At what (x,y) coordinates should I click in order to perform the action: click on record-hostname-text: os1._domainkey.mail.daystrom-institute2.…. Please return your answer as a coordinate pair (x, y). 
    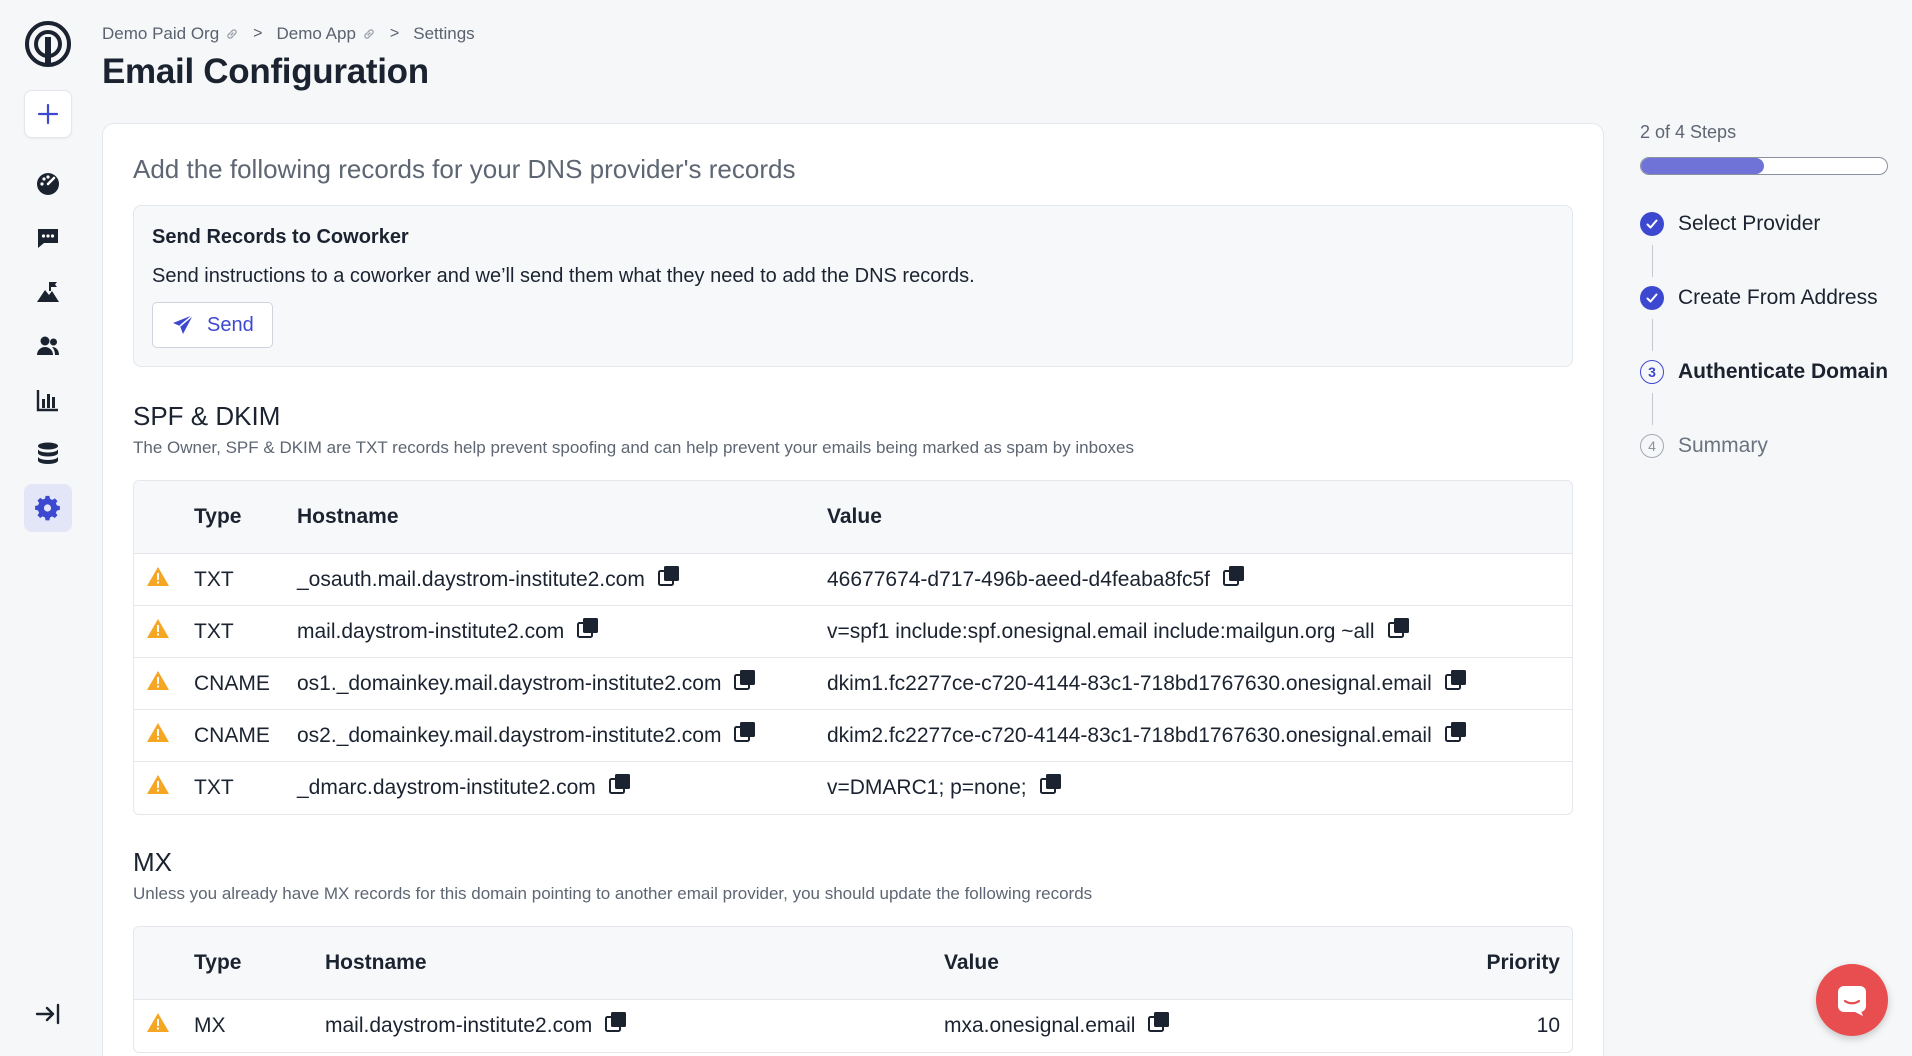
    Looking at the image, I should click on (509, 683).